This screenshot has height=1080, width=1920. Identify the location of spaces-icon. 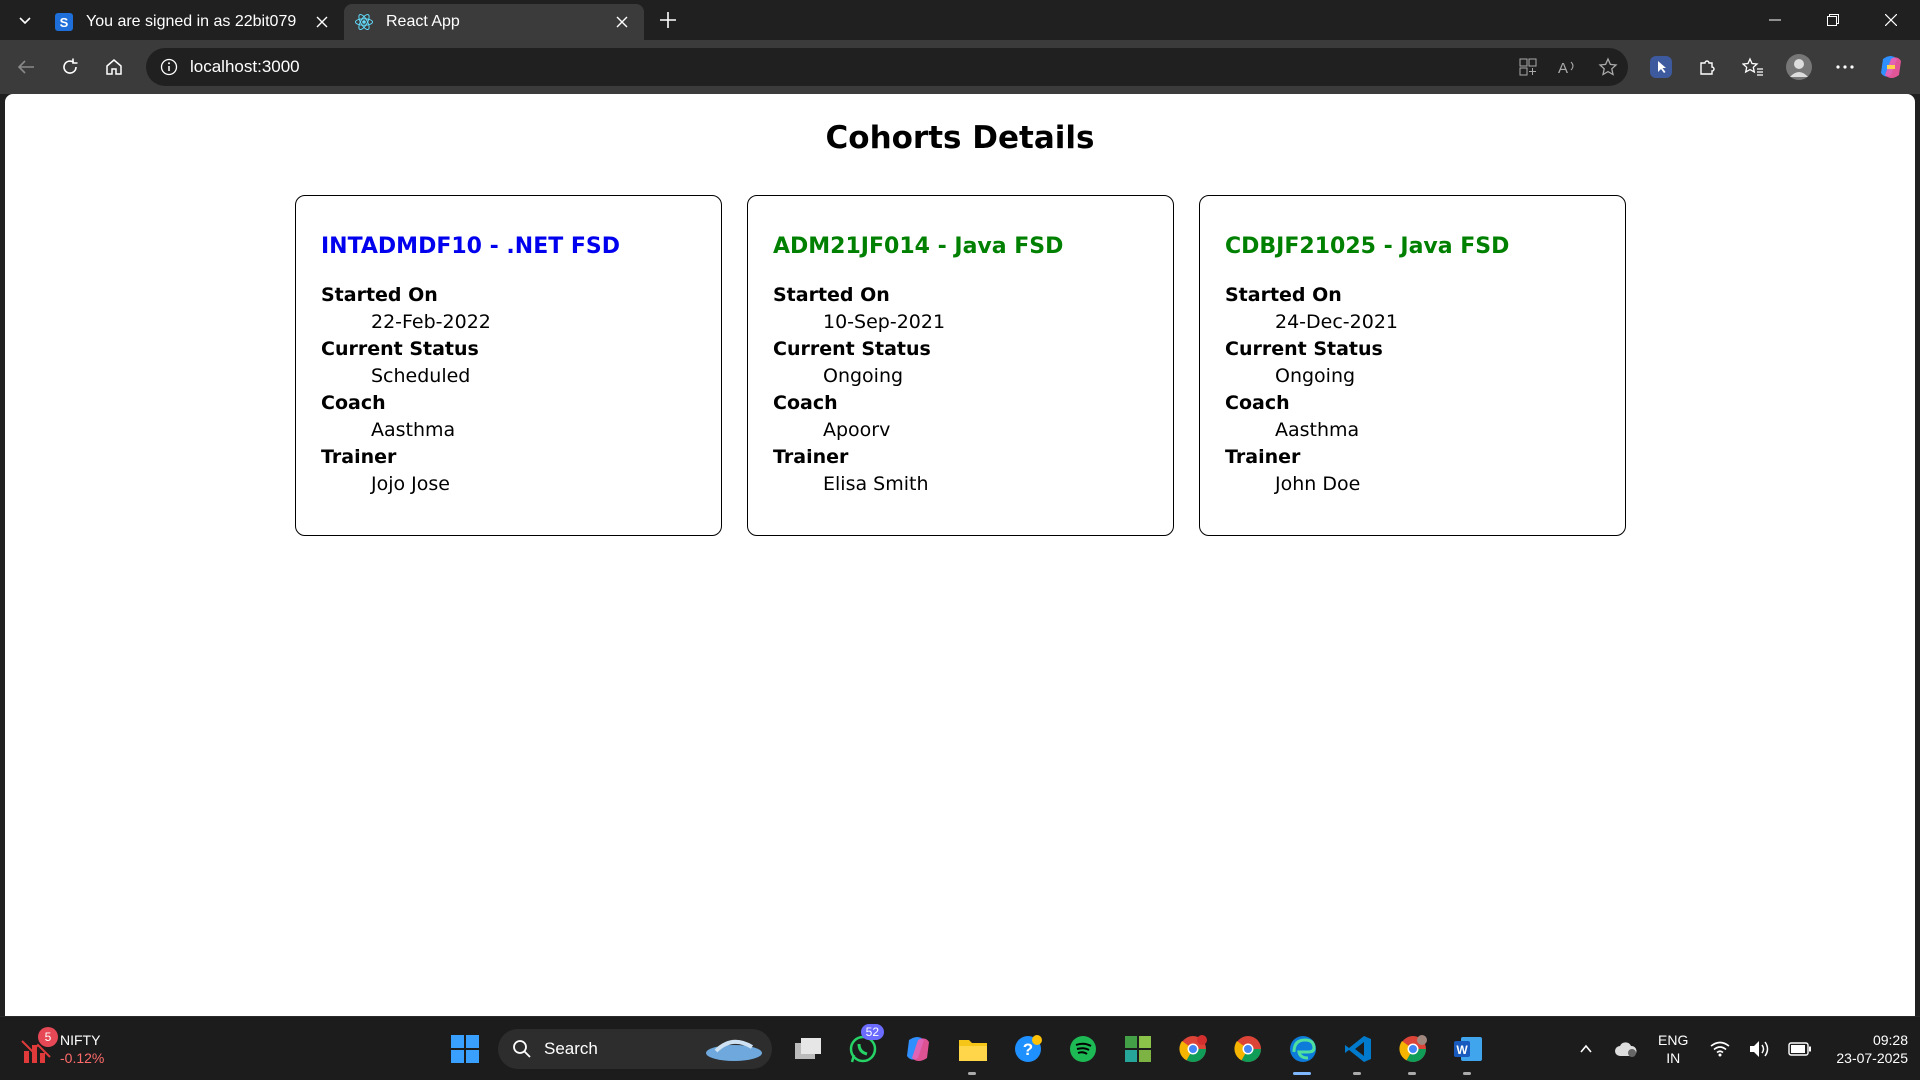
(1137, 1049).